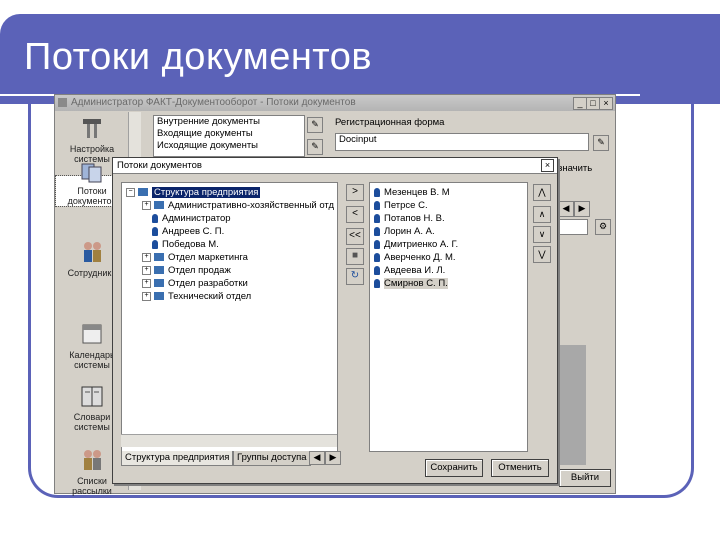 The width and height of the screenshot is (720, 540). What do you see at coordinates (193, 192) in the screenshot?
I see `tree-node-root: − Структура предприятия` at bounding box center [193, 192].